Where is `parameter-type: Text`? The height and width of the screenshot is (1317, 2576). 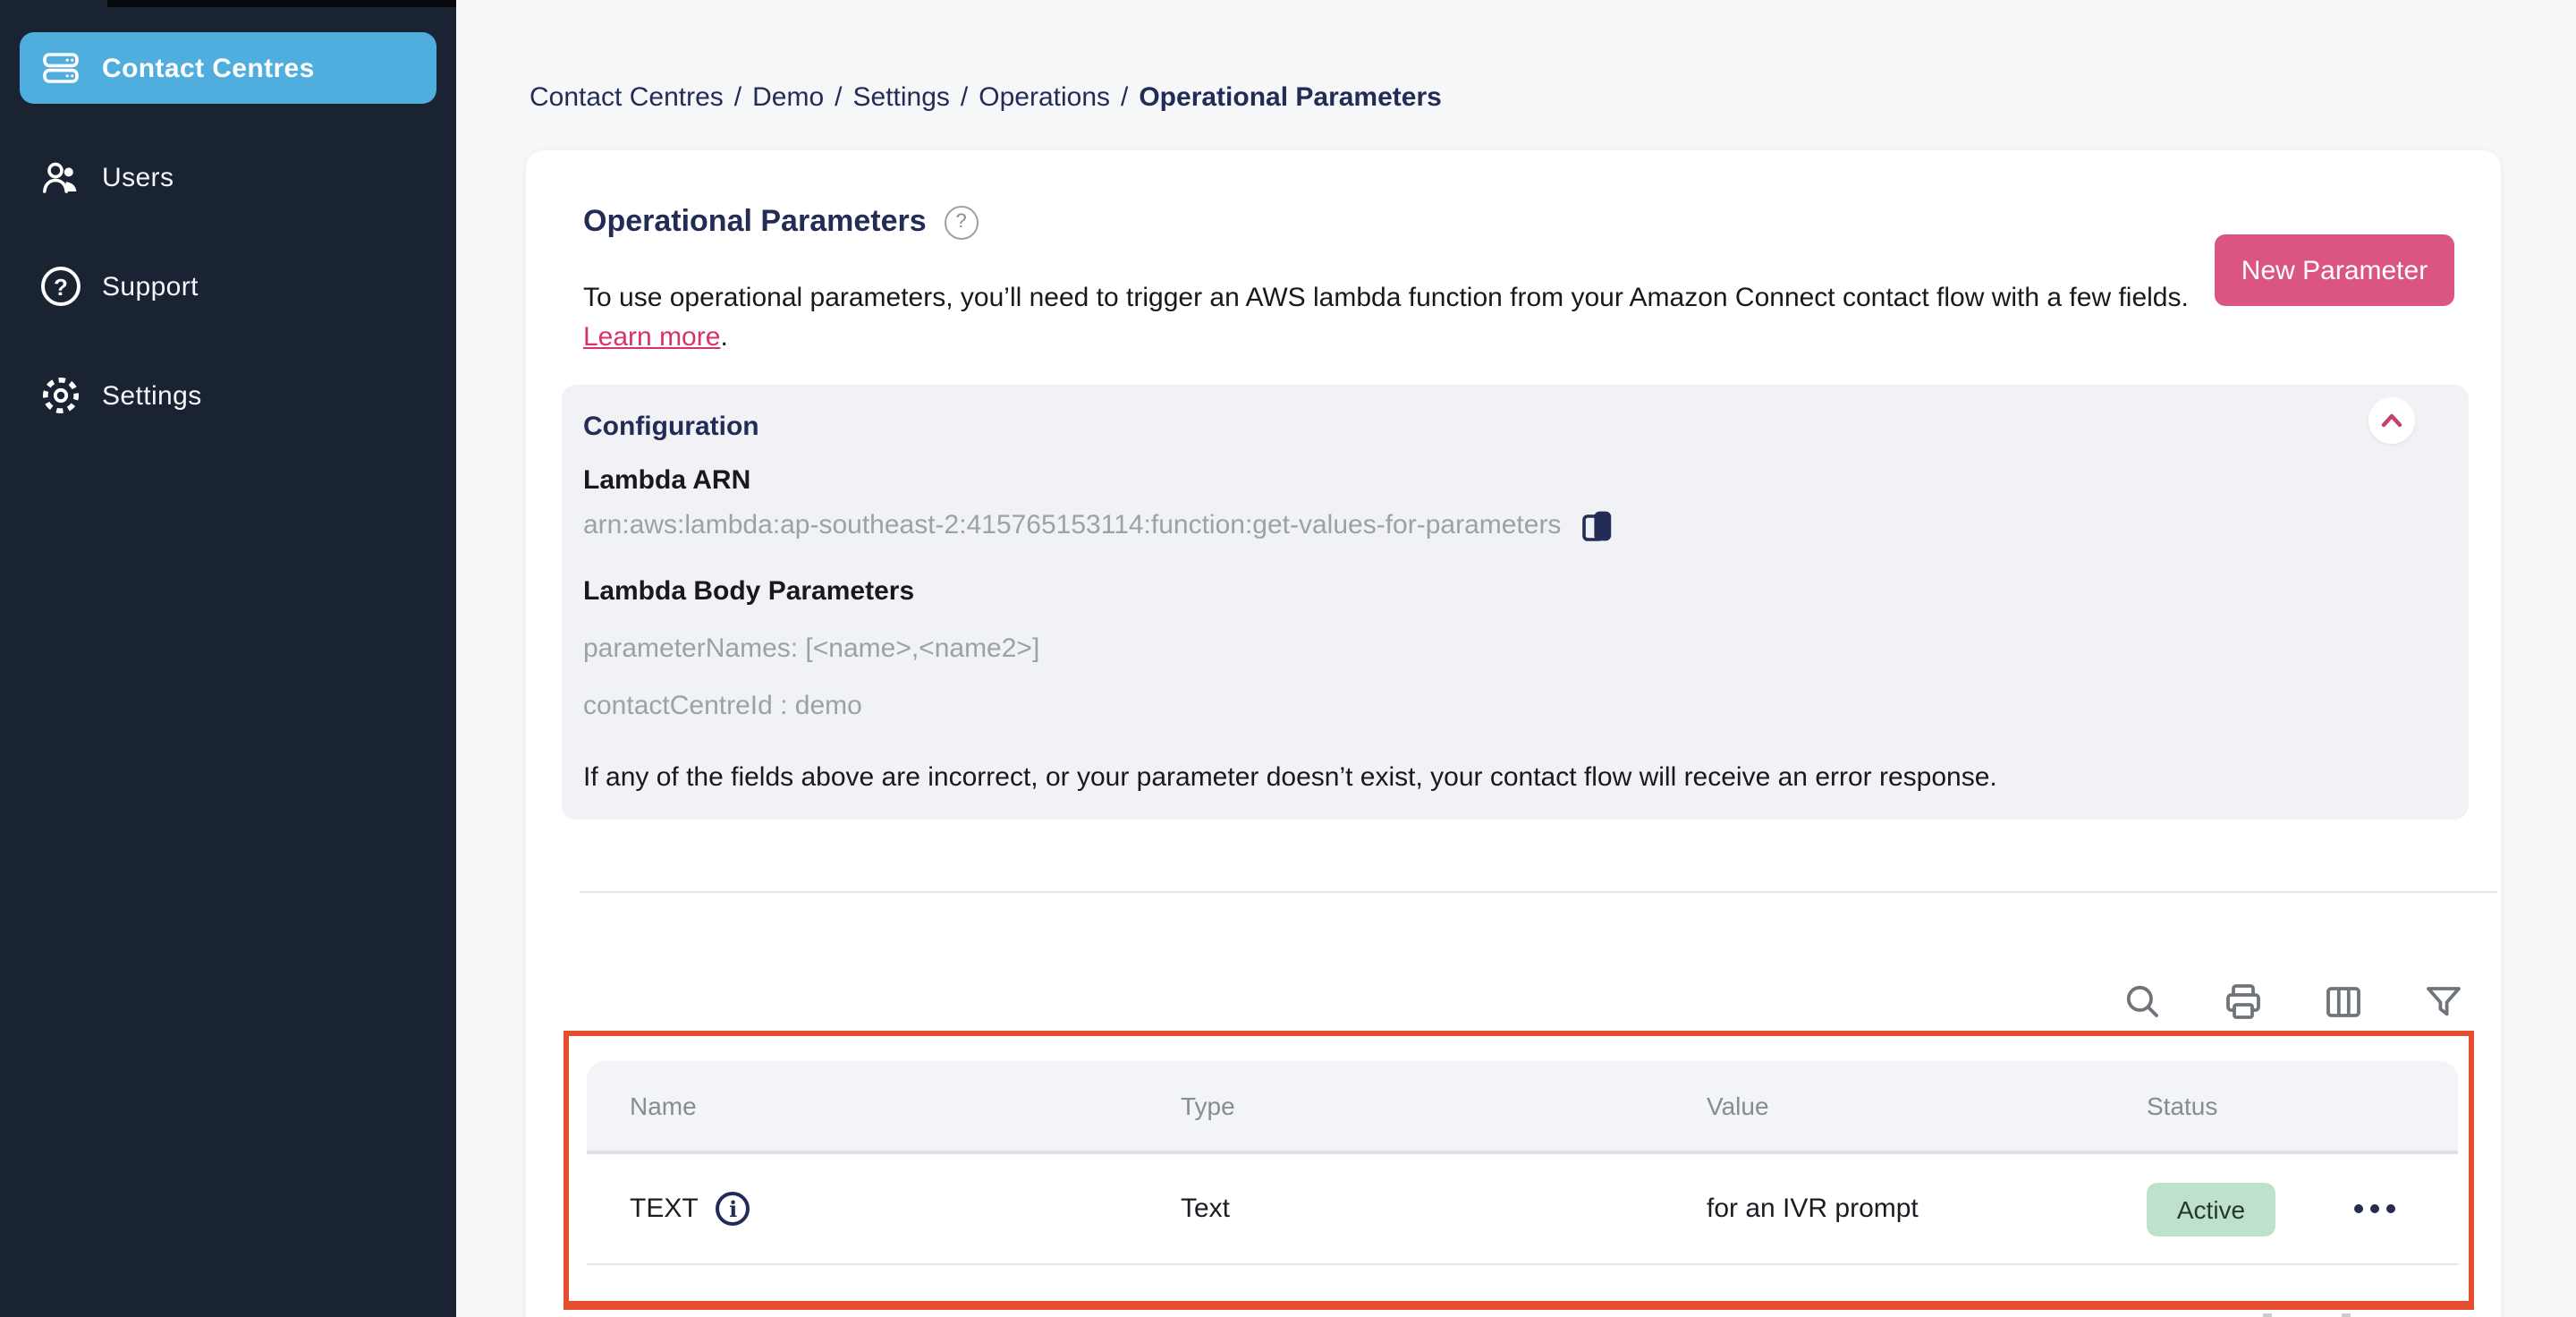 parameter-type: Text is located at coordinates (1206, 1209).